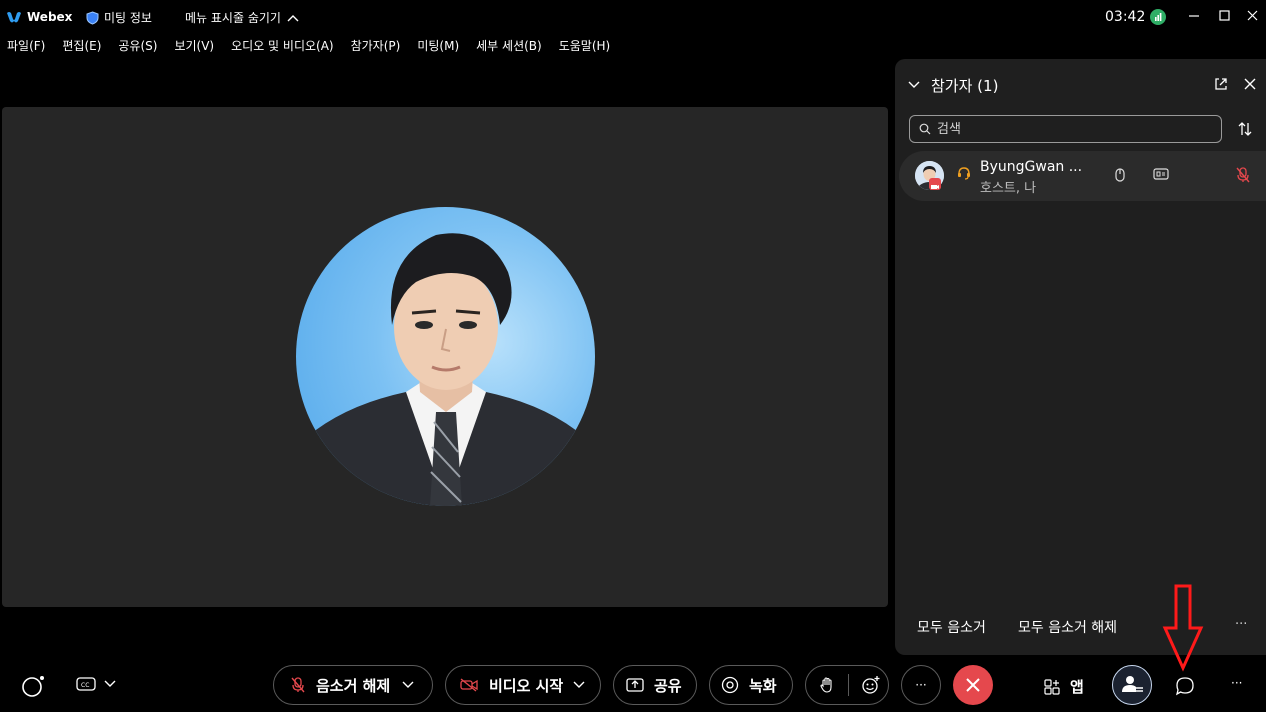 The image size is (1266, 712). Describe the element at coordinates (1072, 129) in the screenshot. I see `search-input` at that location.